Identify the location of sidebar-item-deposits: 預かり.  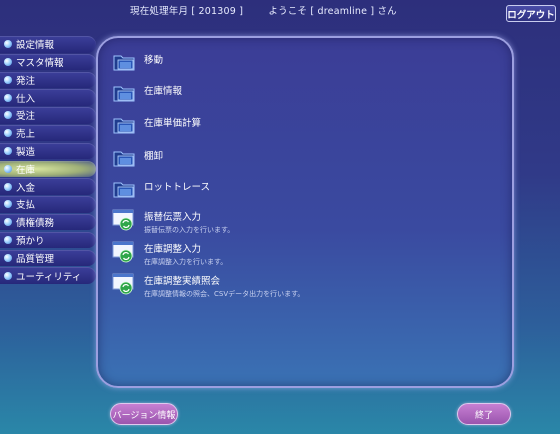
(48, 240).